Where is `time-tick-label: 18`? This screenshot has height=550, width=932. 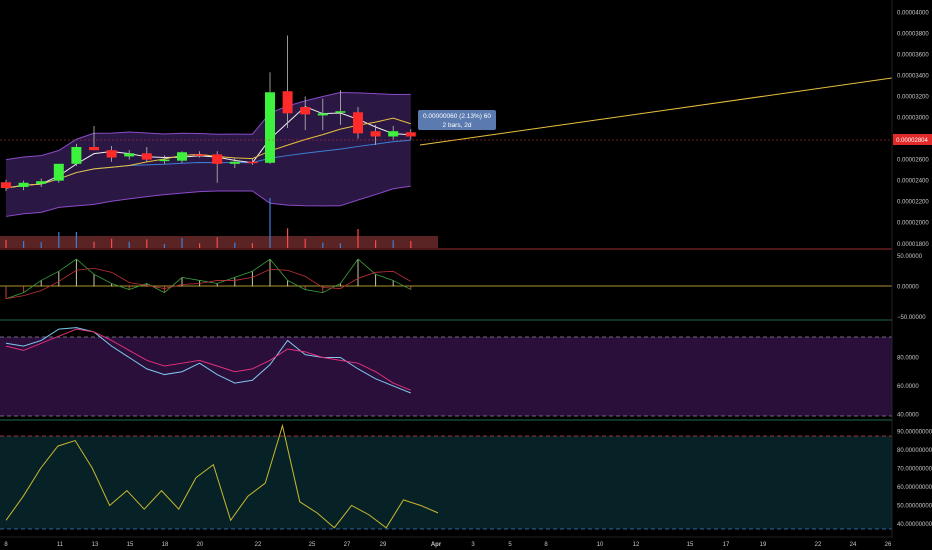
time-tick-label: 18 is located at coordinates (165, 545).